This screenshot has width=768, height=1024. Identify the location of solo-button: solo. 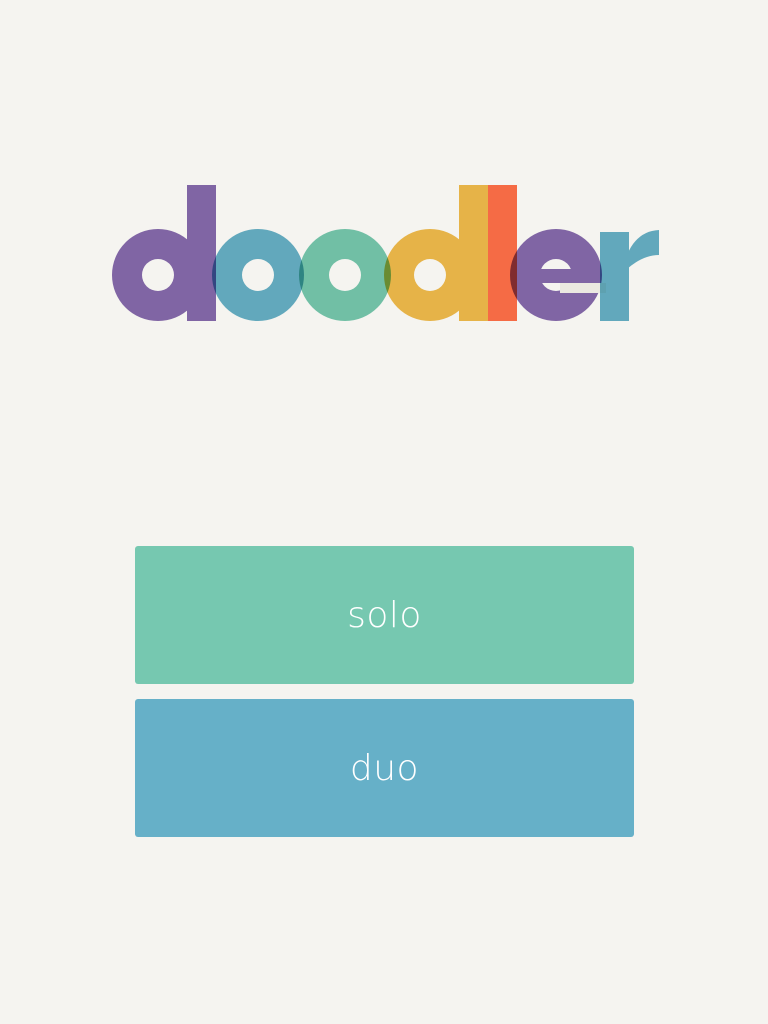
(384, 615).